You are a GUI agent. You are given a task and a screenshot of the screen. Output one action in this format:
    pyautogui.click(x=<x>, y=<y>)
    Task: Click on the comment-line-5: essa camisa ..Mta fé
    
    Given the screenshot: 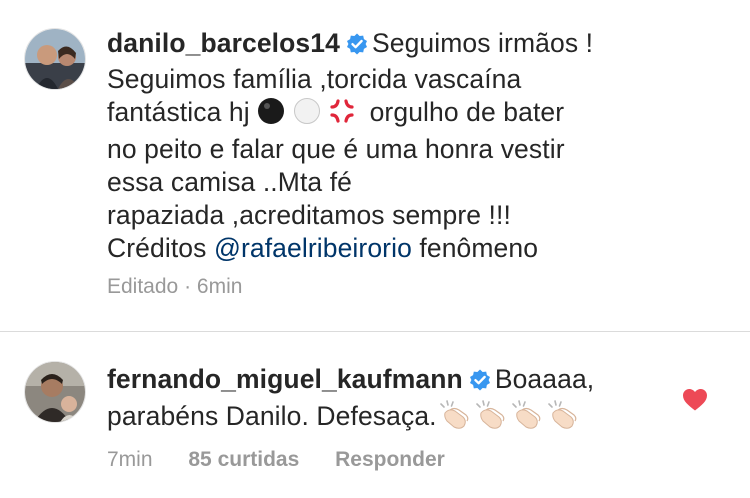 What is the action you would take?
    pyautogui.click(x=230, y=182)
    